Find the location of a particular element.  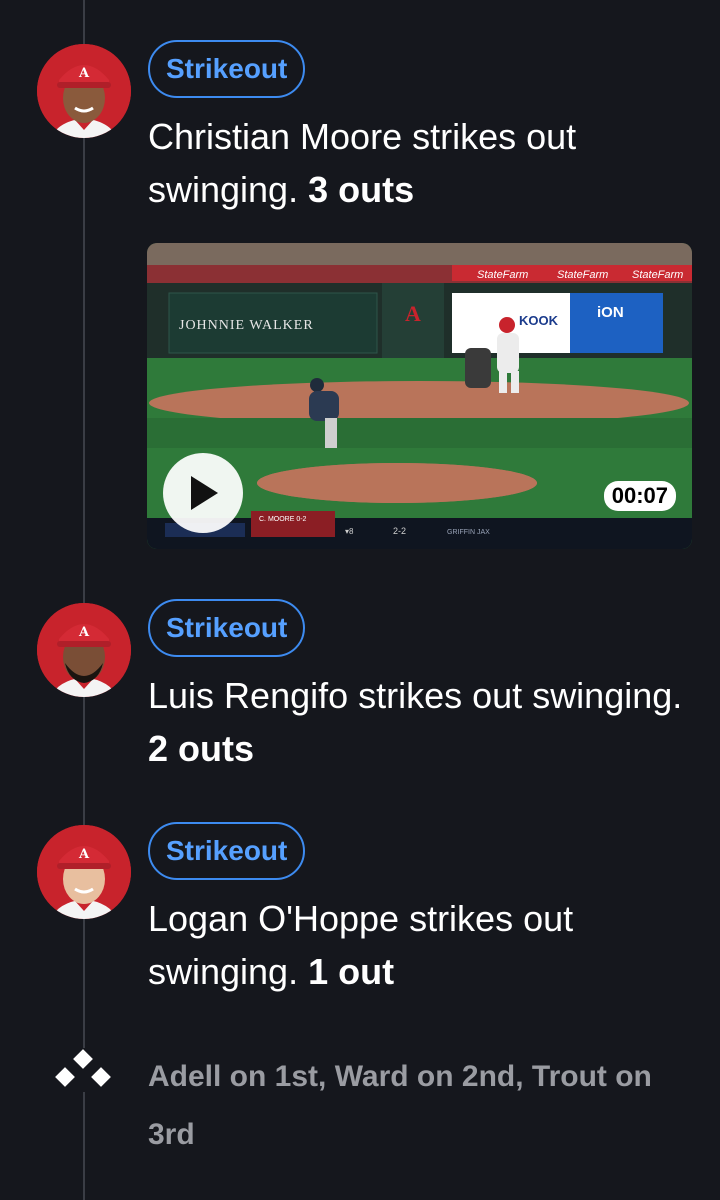

ad-ion: iON is located at coordinates (610, 312).